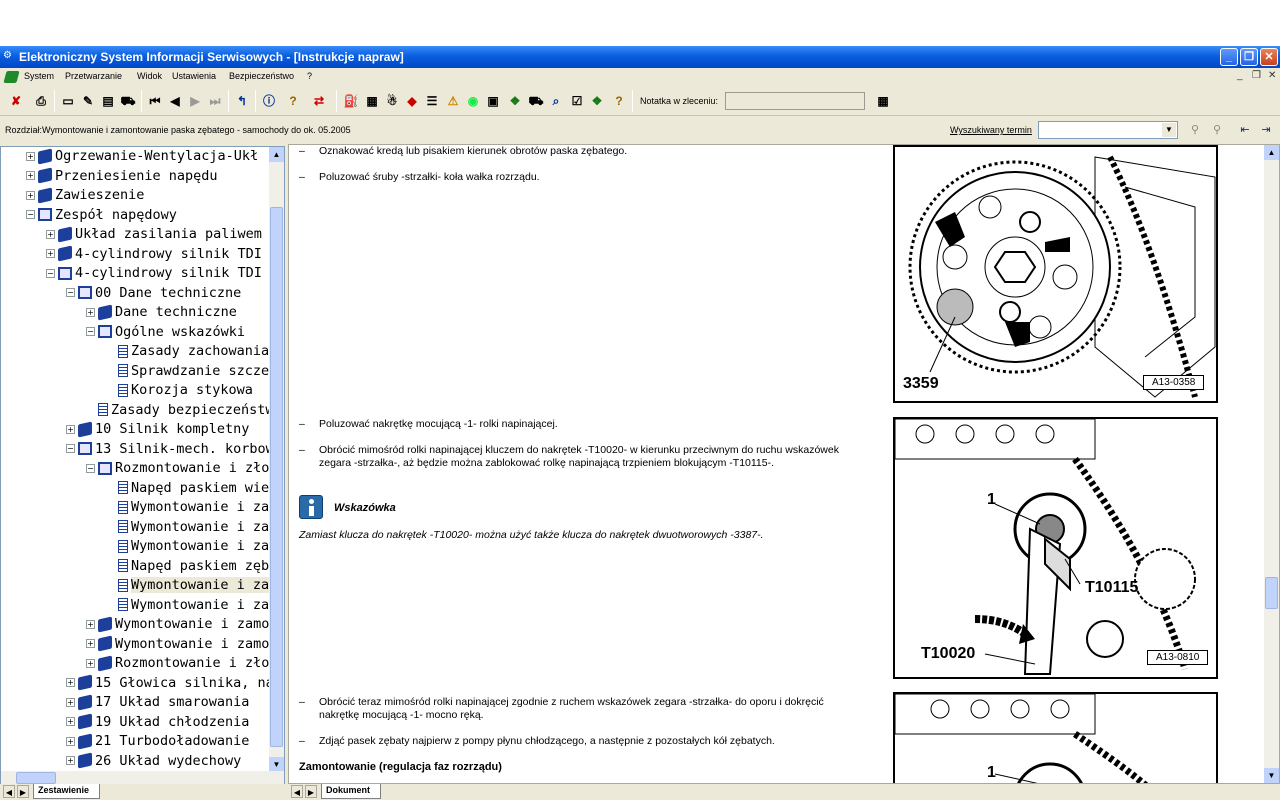  Describe the element at coordinates (179, 390) in the screenshot. I see `tree-node: Korozja stykowa` at that location.